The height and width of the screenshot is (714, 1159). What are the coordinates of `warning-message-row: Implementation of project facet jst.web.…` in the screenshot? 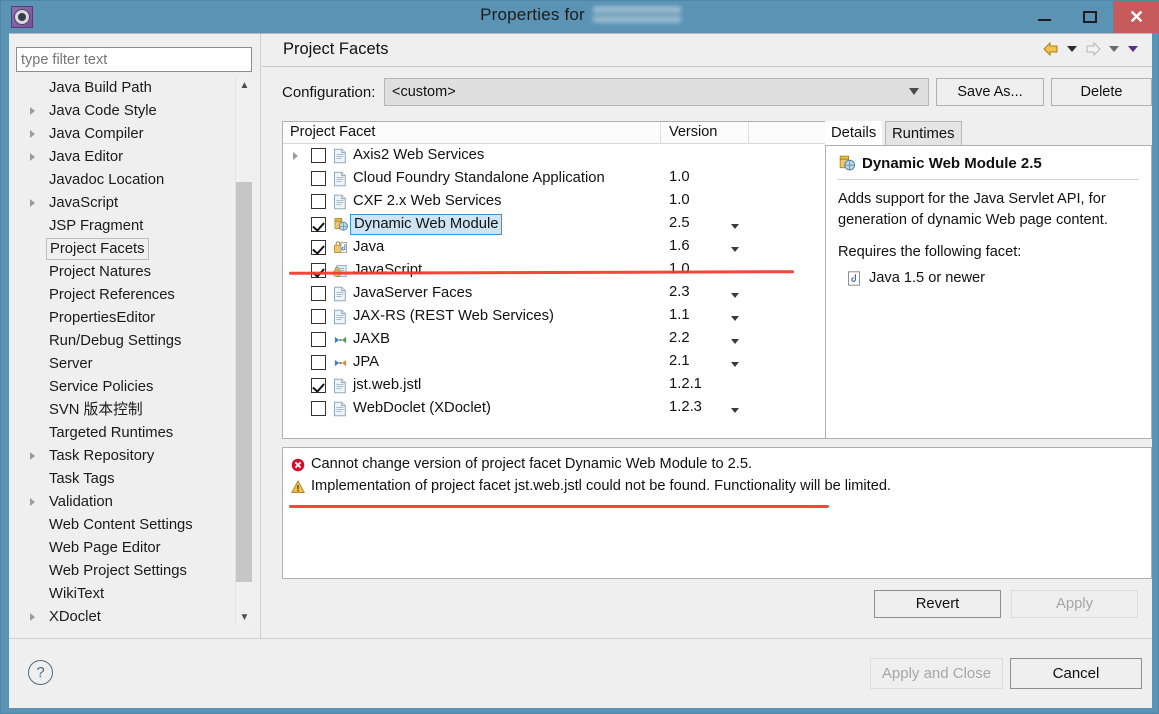 It's located at (717, 486).